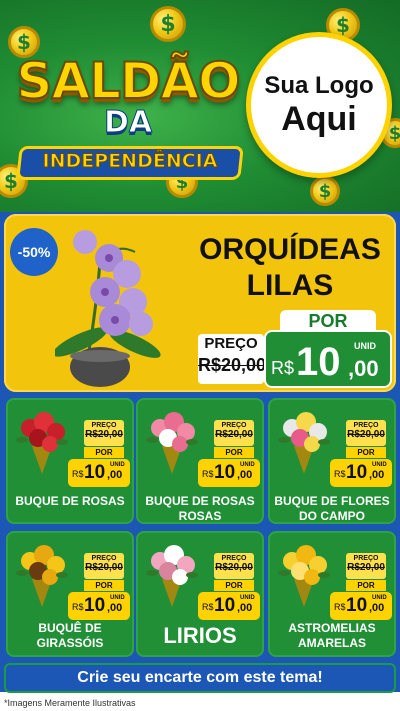 The image size is (400, 711). Describe the element at coordinates (128, 123) in the screenshot. I see `title-da: DA` at that location.